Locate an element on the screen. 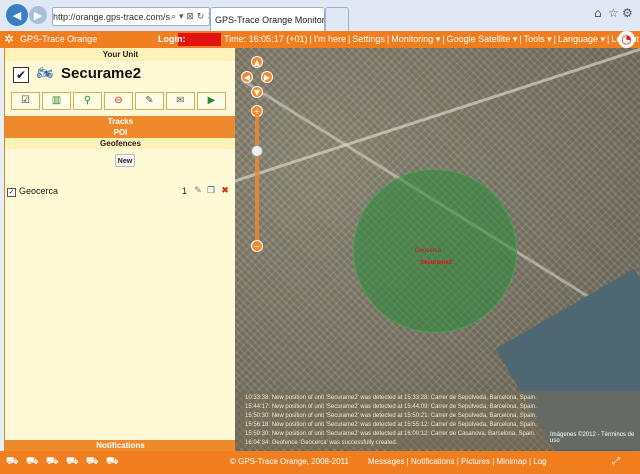  pan-left-icon: ◀ is located at coordinates (247, 77).